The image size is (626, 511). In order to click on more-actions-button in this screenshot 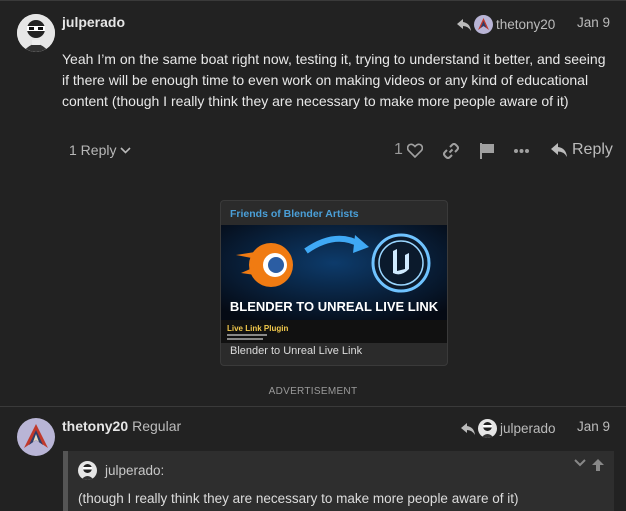, I will do `click(521, 151)`.